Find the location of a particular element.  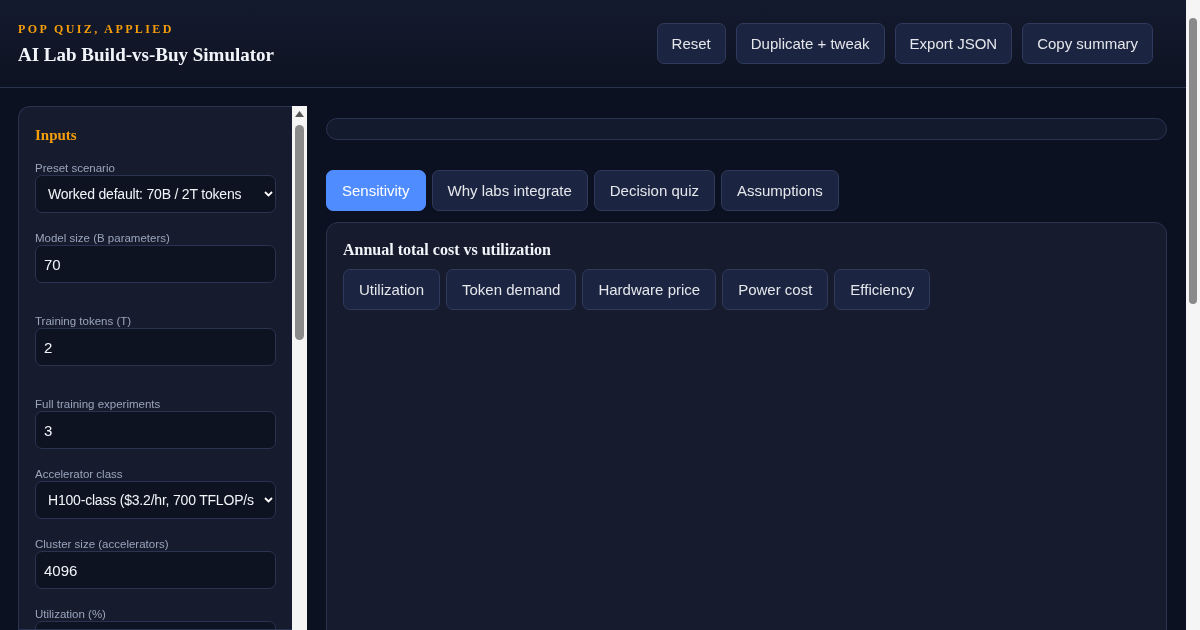

eyebrow-label: POP QUIZ, APPLIED is located at coordinates (96, 29).